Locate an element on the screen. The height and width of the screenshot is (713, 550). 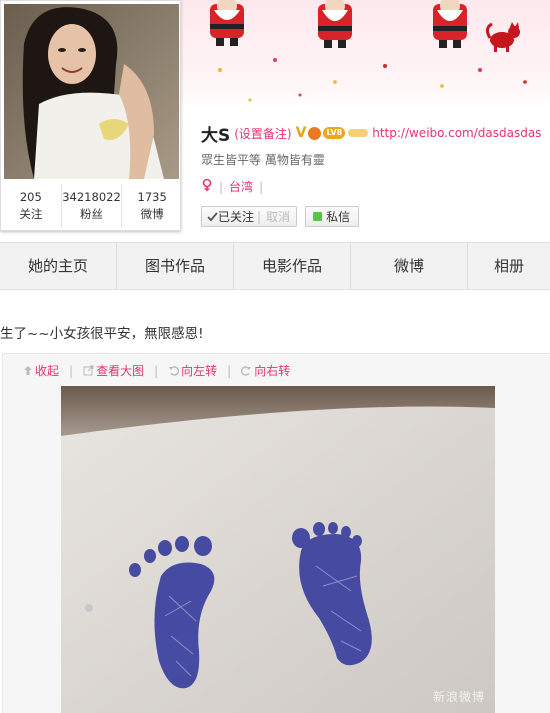
view-large-button: 查看大图 is located at coordinates (113, 370).